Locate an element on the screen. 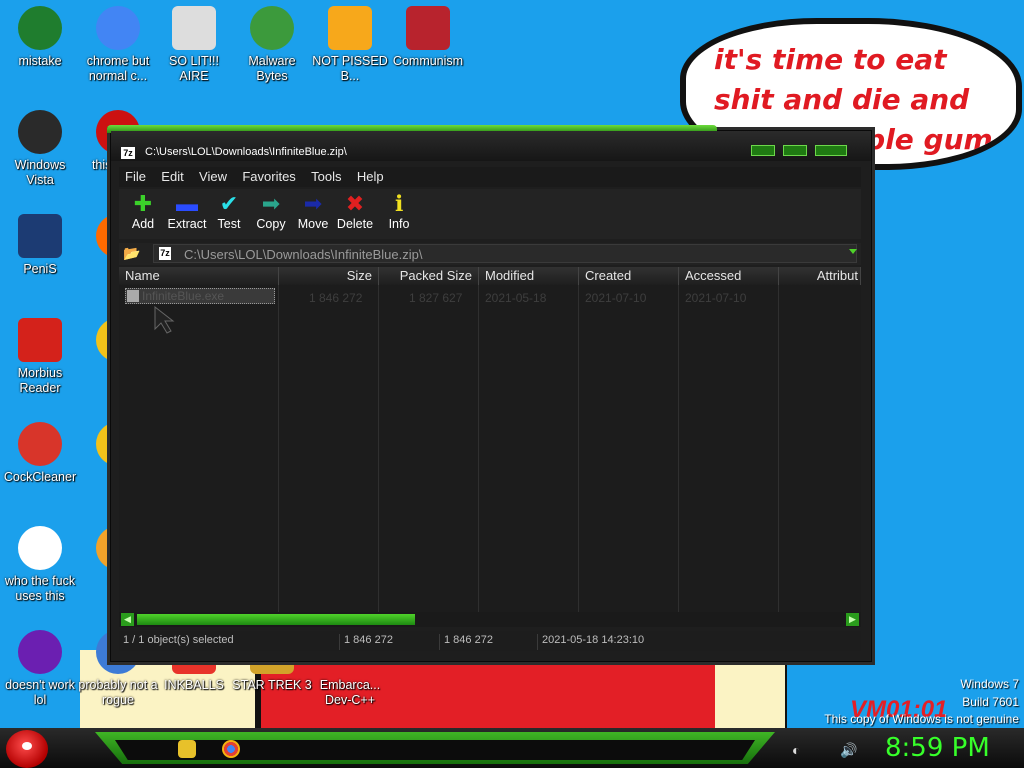 The width and height of the screenshot is (1024, 768). archive-icon: 7z is located at coordinates (165, 253).